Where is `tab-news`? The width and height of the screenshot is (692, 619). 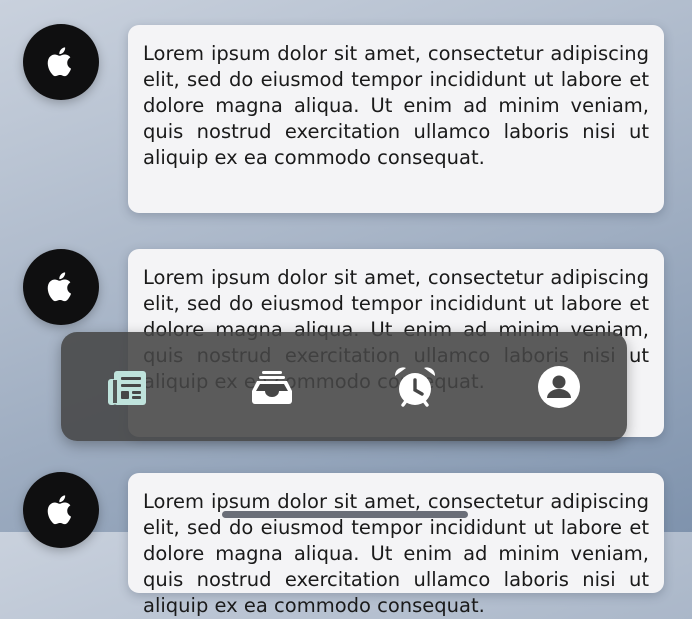
tab-news is located at coordinates (129, 387).